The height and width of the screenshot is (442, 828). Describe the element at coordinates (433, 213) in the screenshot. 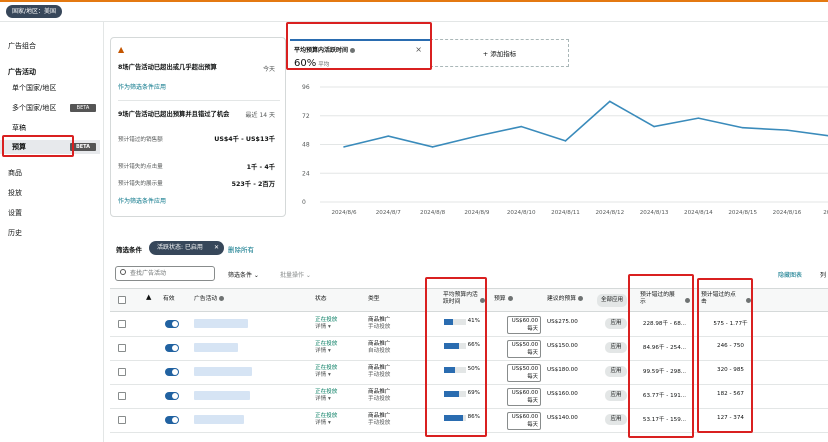

I see `x-tick-label: 2024/8/8` at that location.